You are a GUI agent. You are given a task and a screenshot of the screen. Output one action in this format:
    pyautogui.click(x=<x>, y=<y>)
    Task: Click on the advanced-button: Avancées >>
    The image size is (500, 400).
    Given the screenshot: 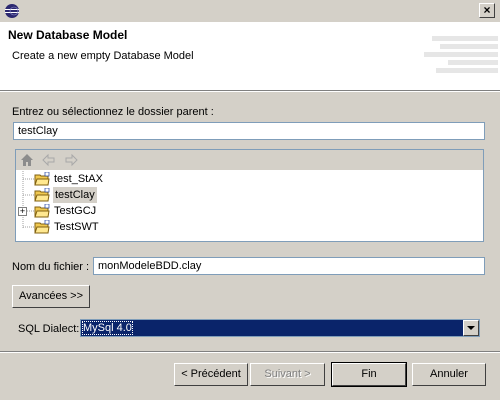 What is the action you would take?
    pyautogui.click(x=51, y=296)
    